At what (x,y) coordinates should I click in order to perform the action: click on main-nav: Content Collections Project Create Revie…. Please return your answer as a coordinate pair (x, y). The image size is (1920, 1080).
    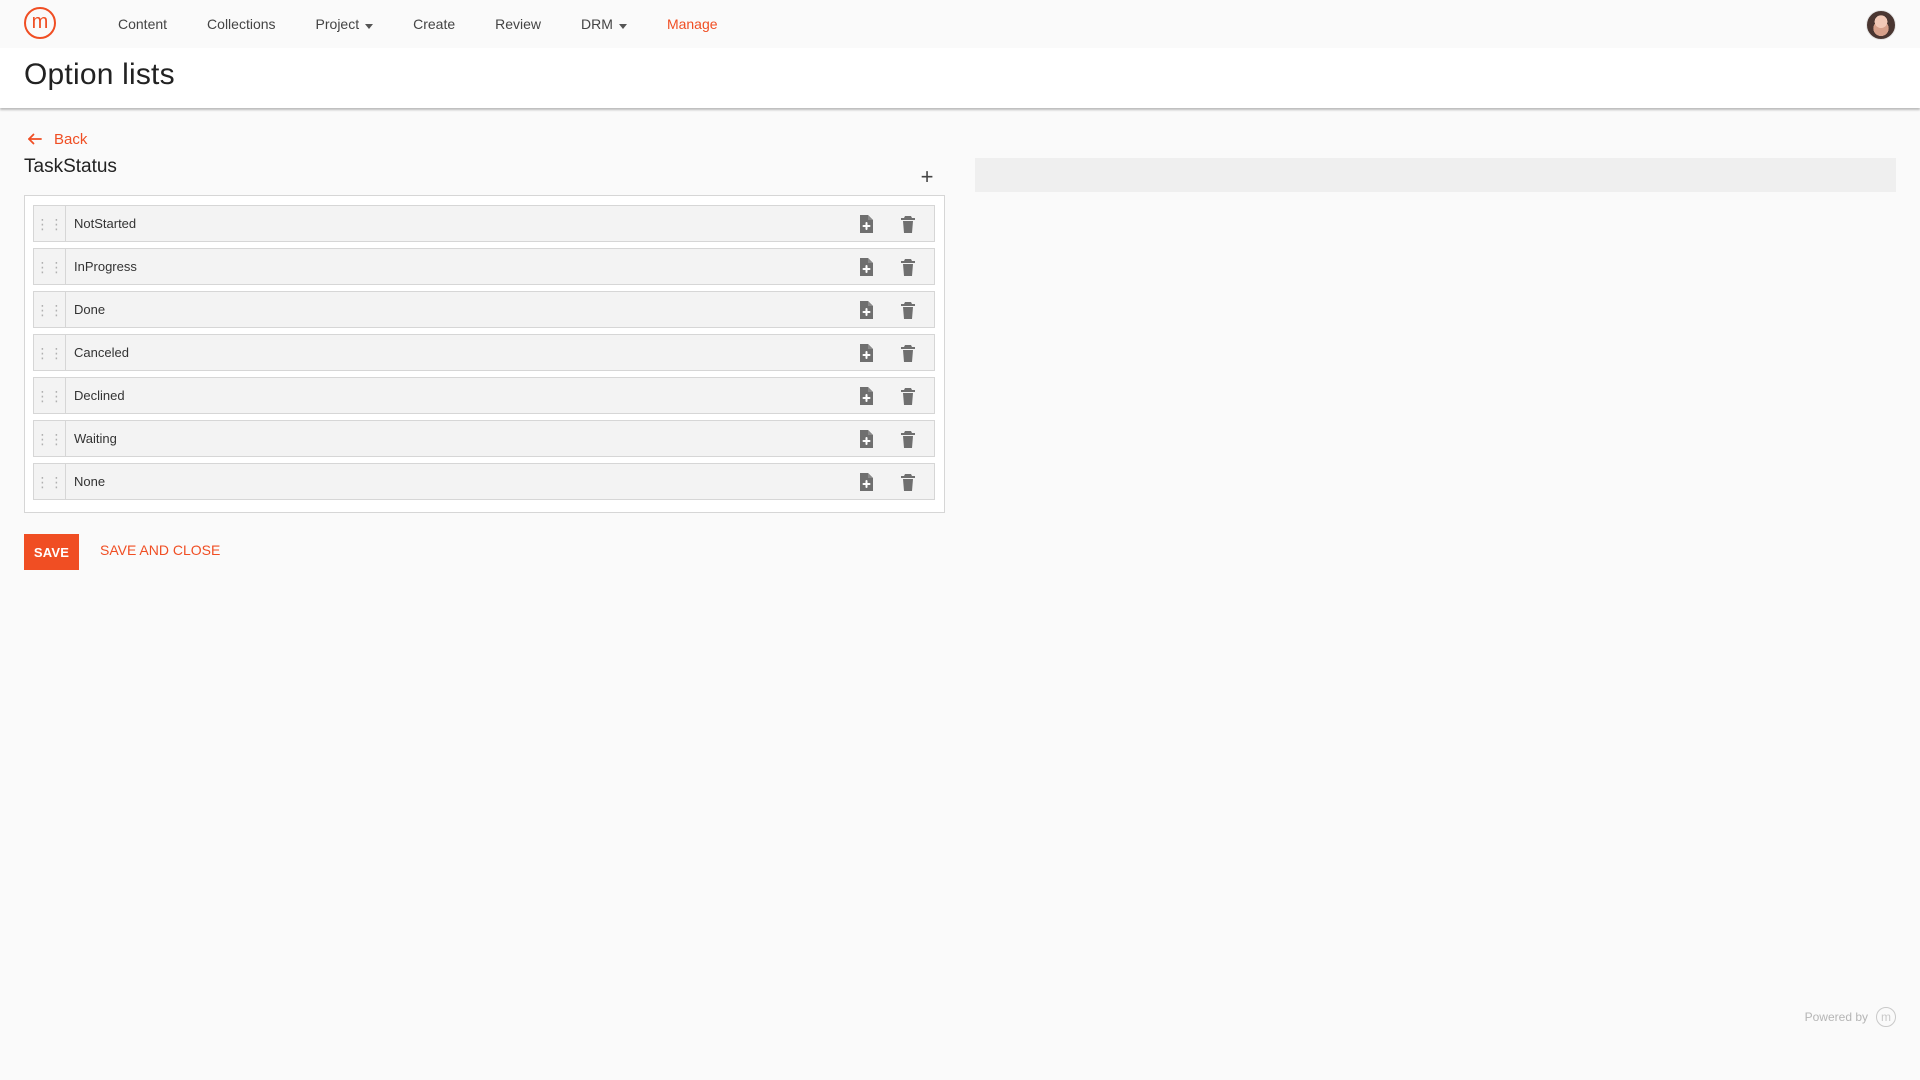
    Looking at the image, I should click on (418, 24).